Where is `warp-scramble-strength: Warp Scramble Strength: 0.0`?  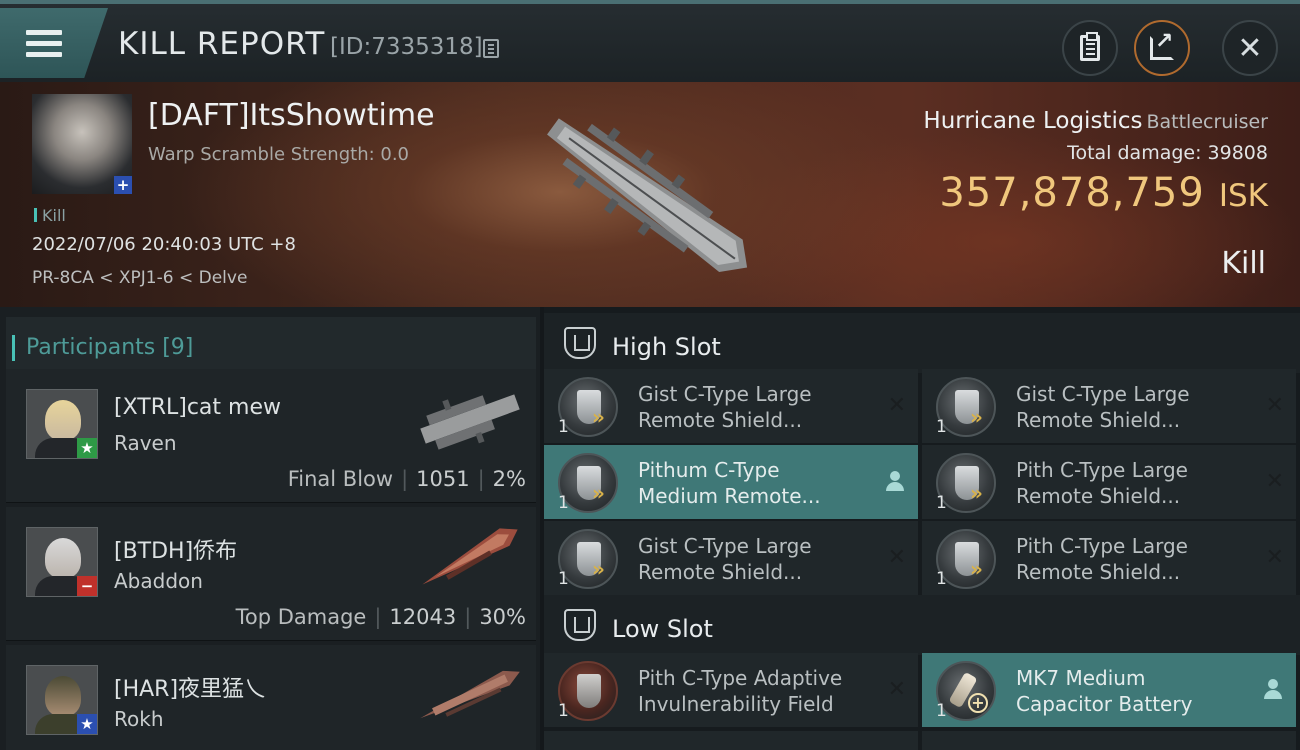 warp-scramble-strength: Warp Scramble Strength: 0.0 is located at coordinates (279, 154).